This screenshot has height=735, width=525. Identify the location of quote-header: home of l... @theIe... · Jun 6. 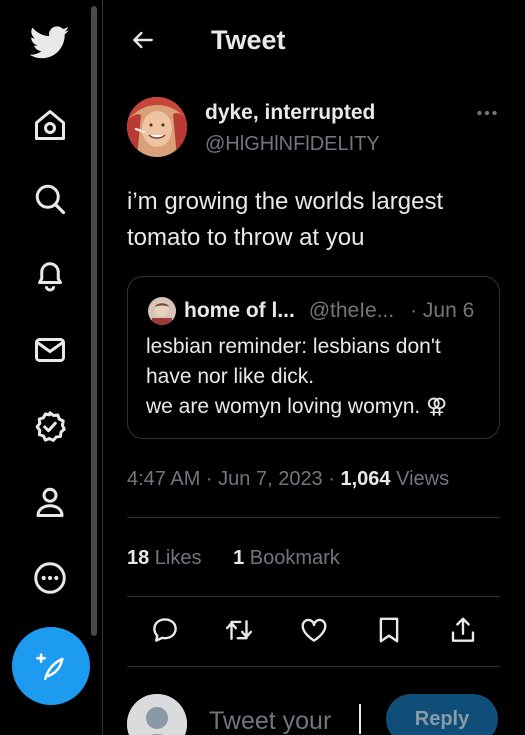
(329, 311).